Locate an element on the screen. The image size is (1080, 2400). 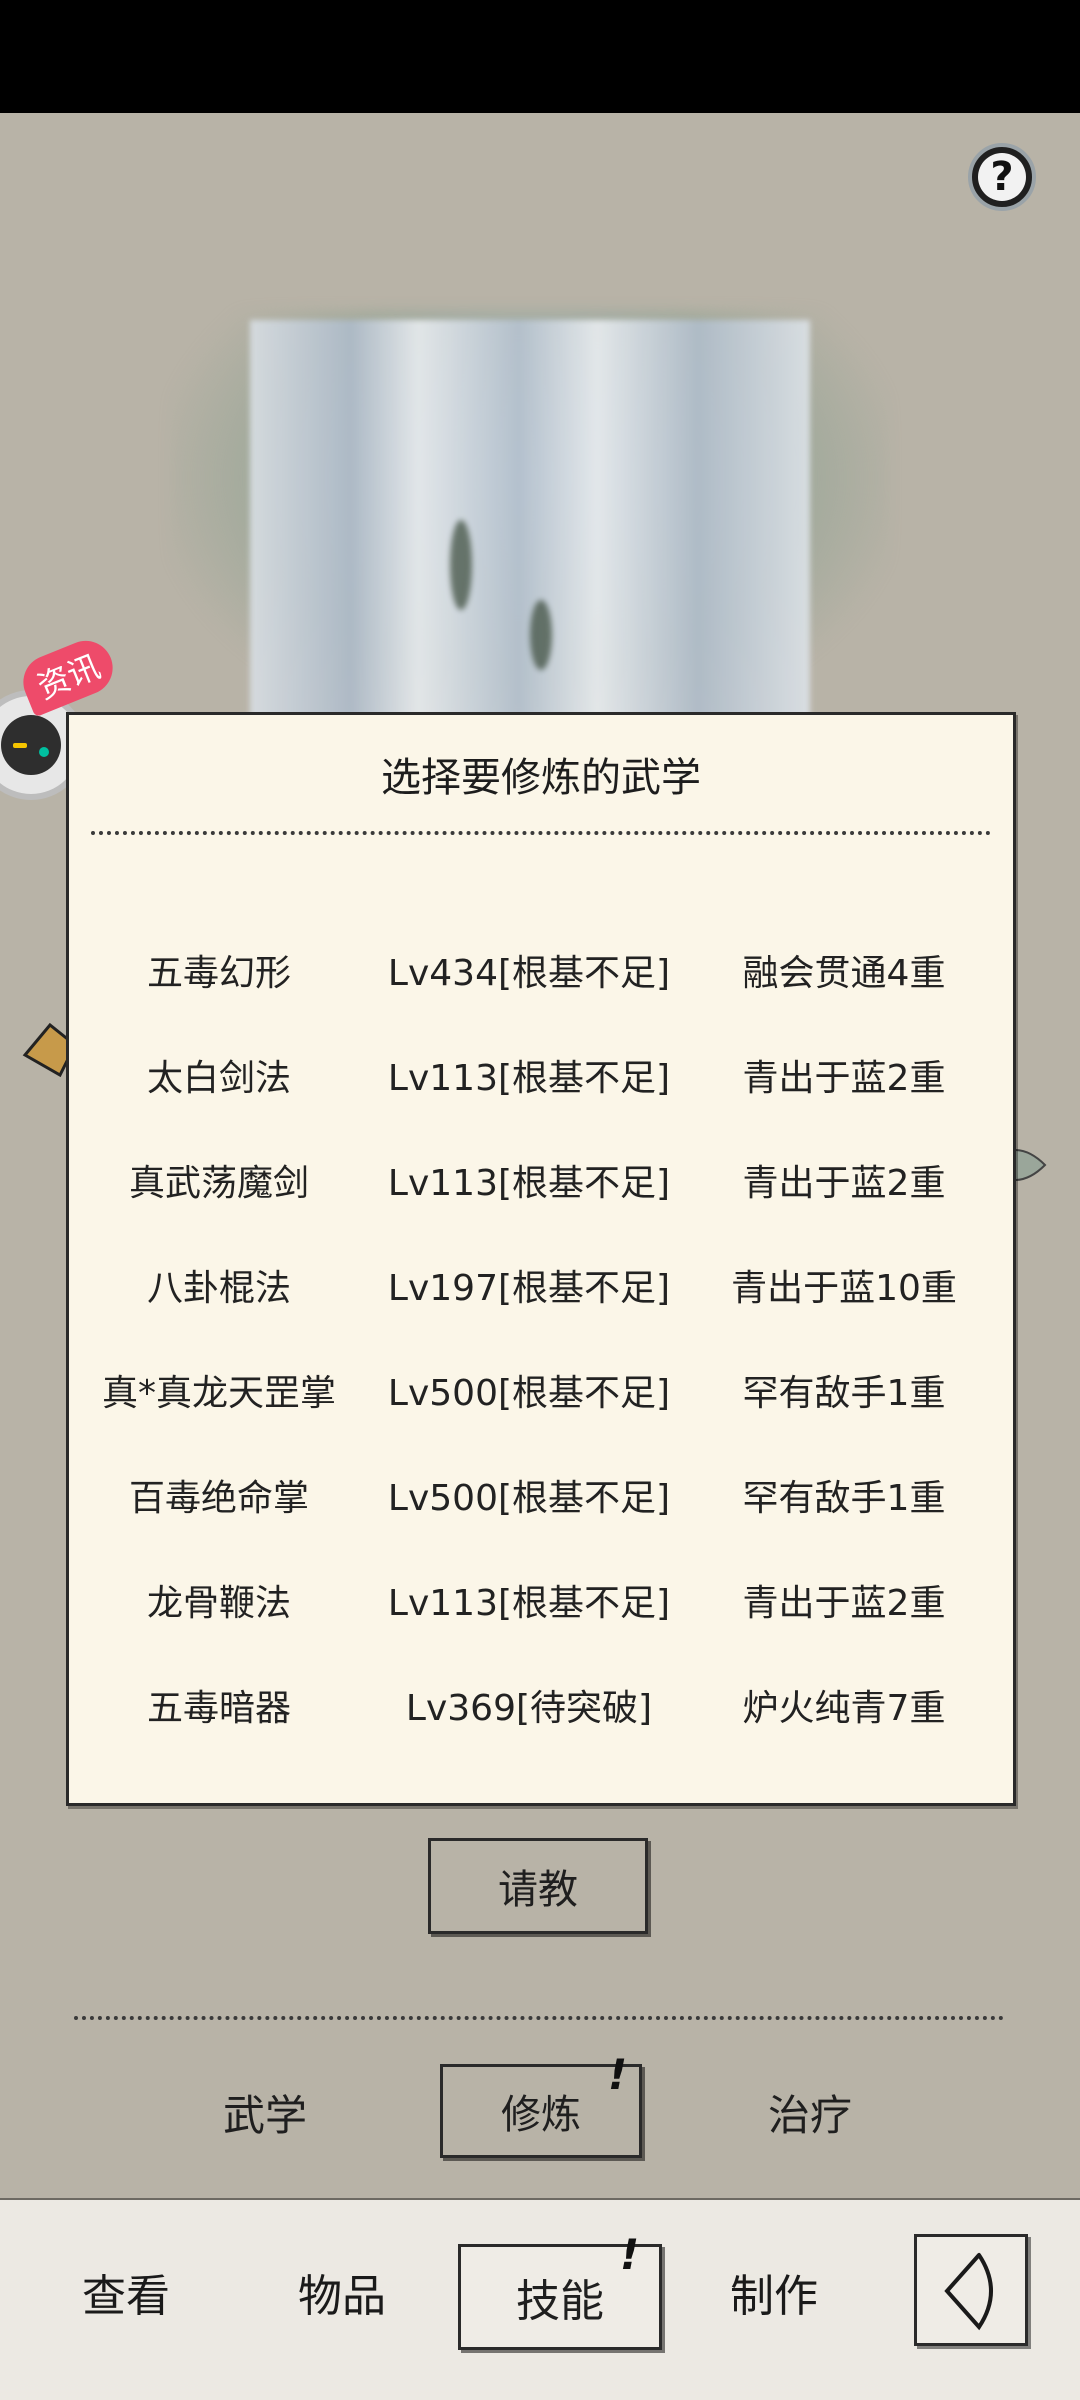
consult-button: 请教 is located at coordinates (538, 1886).